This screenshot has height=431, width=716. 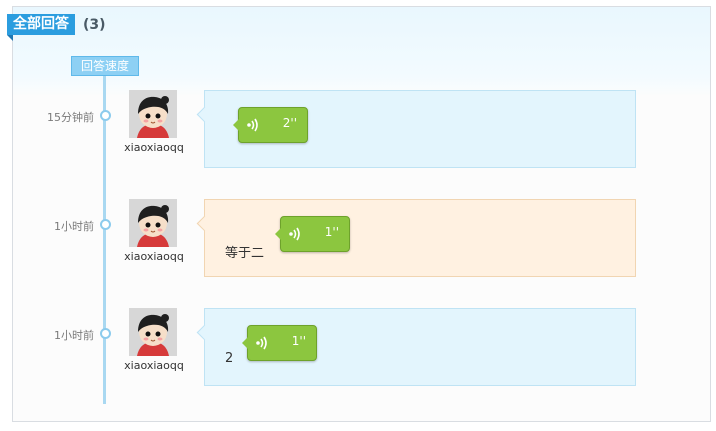 I want to click on timeline-line, so click(x=104, y=239).